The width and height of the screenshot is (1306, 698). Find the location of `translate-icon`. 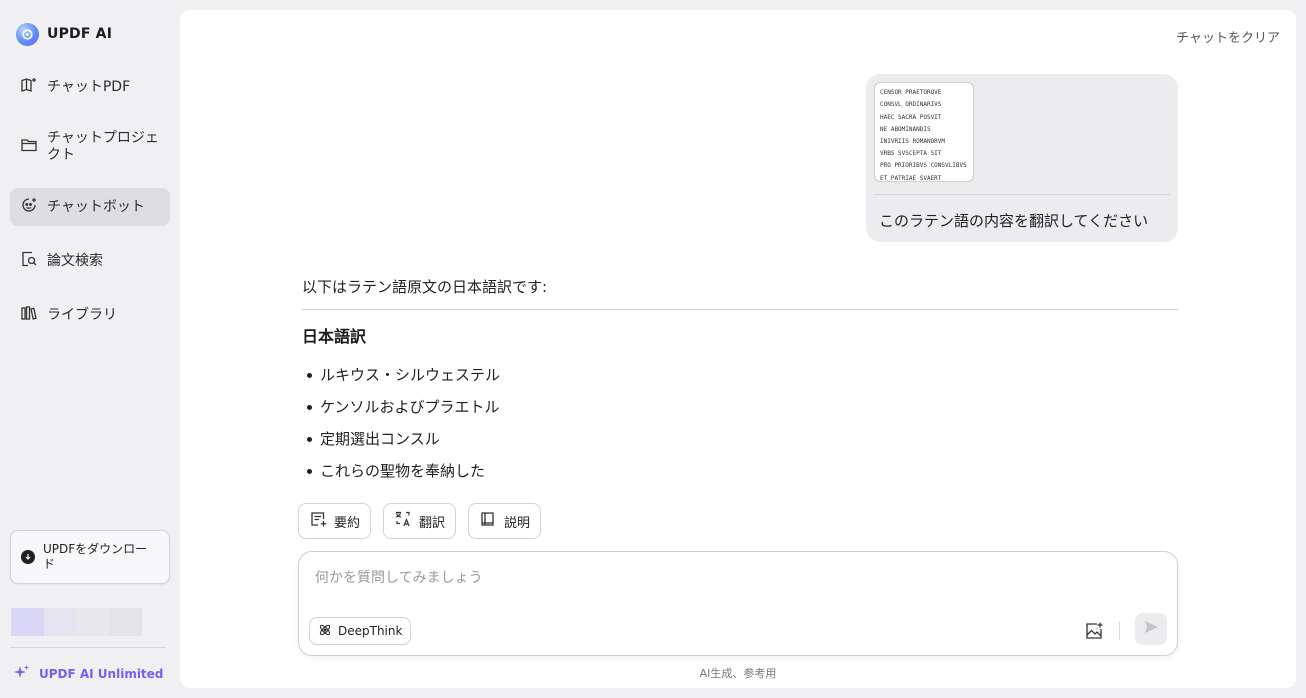

translate-icon is located at coordinates (403, 521).